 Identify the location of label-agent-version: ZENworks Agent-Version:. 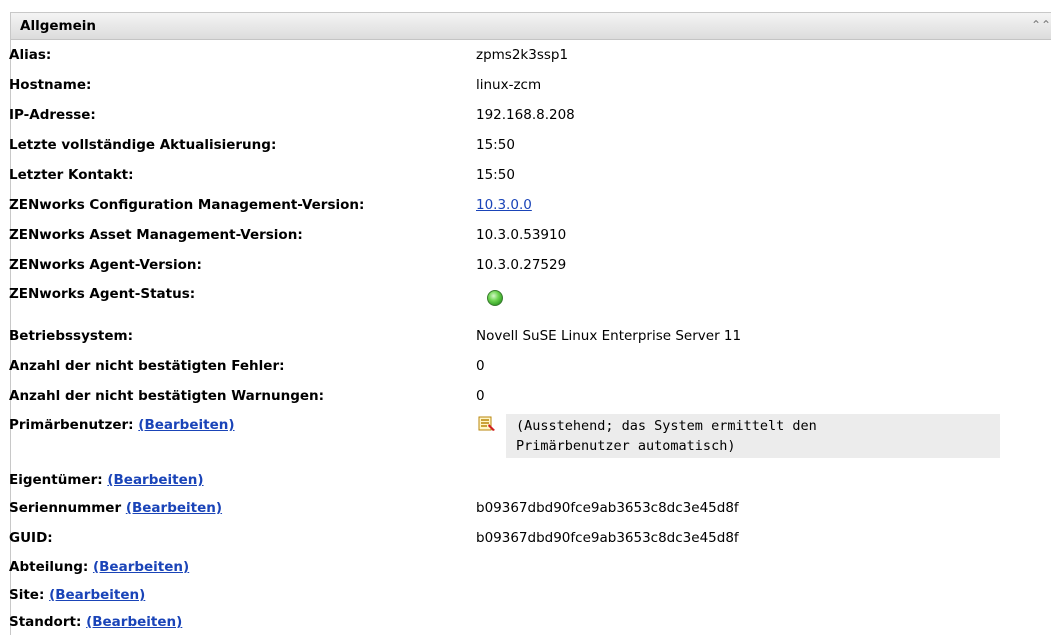
(105, 265).